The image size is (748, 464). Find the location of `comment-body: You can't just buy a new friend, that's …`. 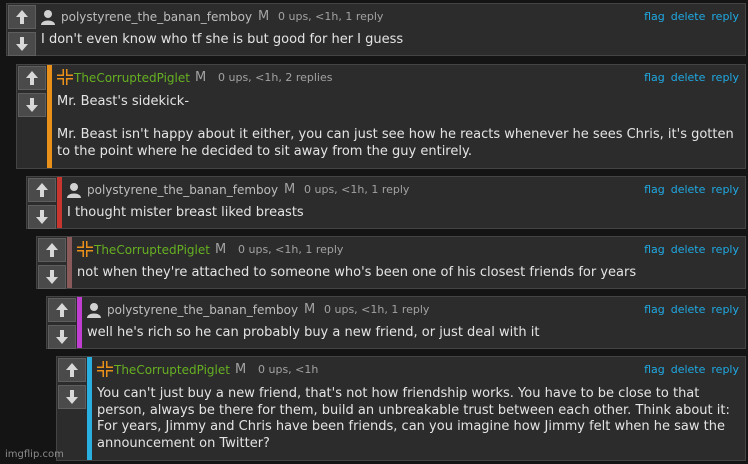

comment-body: You can't just buy a new friend, that's … is located at coordinates (416, 418).